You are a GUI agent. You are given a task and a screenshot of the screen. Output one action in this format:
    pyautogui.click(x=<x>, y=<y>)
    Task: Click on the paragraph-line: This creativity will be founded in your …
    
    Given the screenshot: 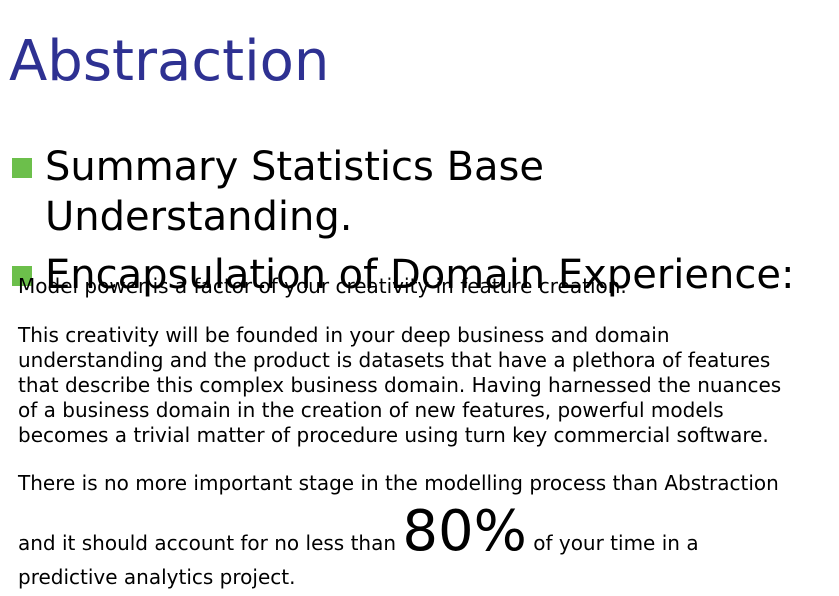 What is the action you would take?
    pyautogui.click(x=344, y=335)
    